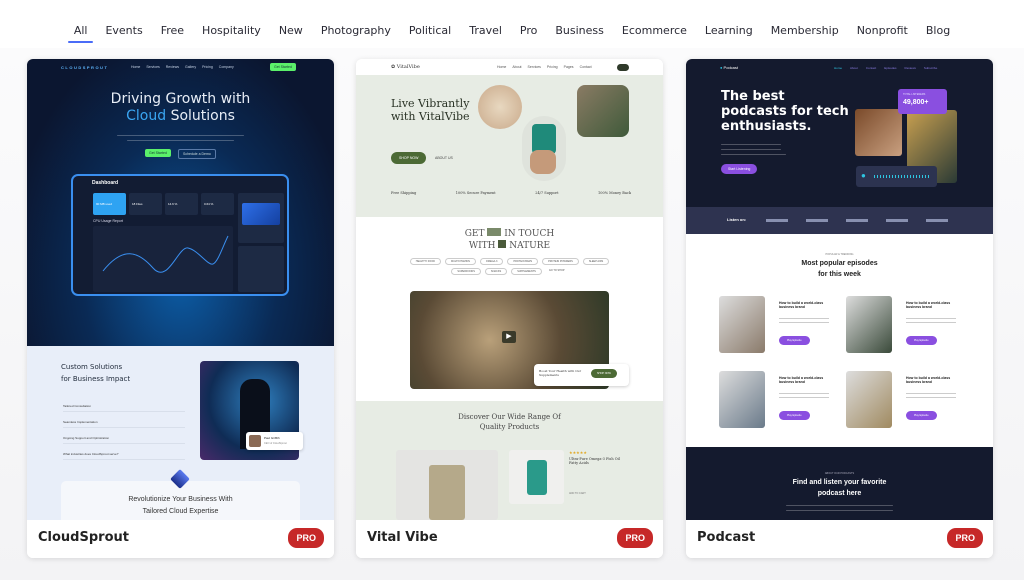 The image size is (1024, 580). Describe the element at coordinates (938, 34) in the screenshot. I see `tab-blog: Blog` at that location.